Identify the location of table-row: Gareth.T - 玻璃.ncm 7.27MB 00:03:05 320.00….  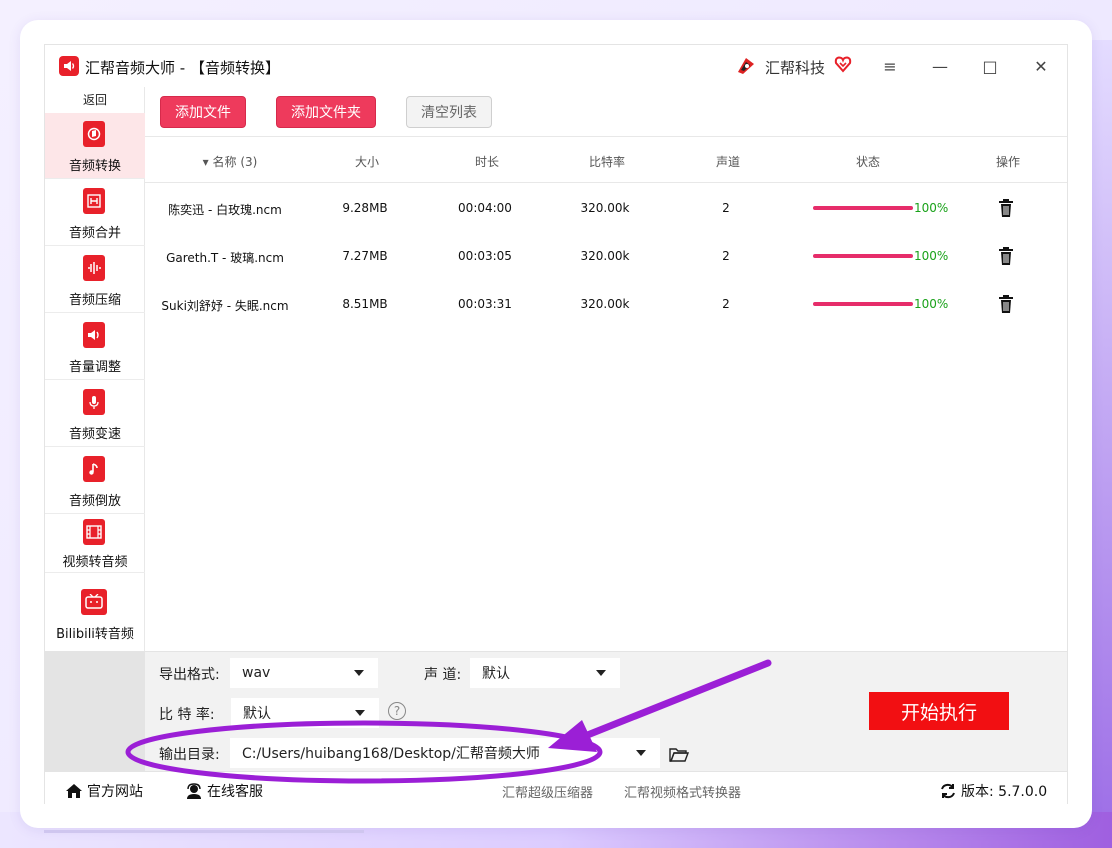
(606, 256).